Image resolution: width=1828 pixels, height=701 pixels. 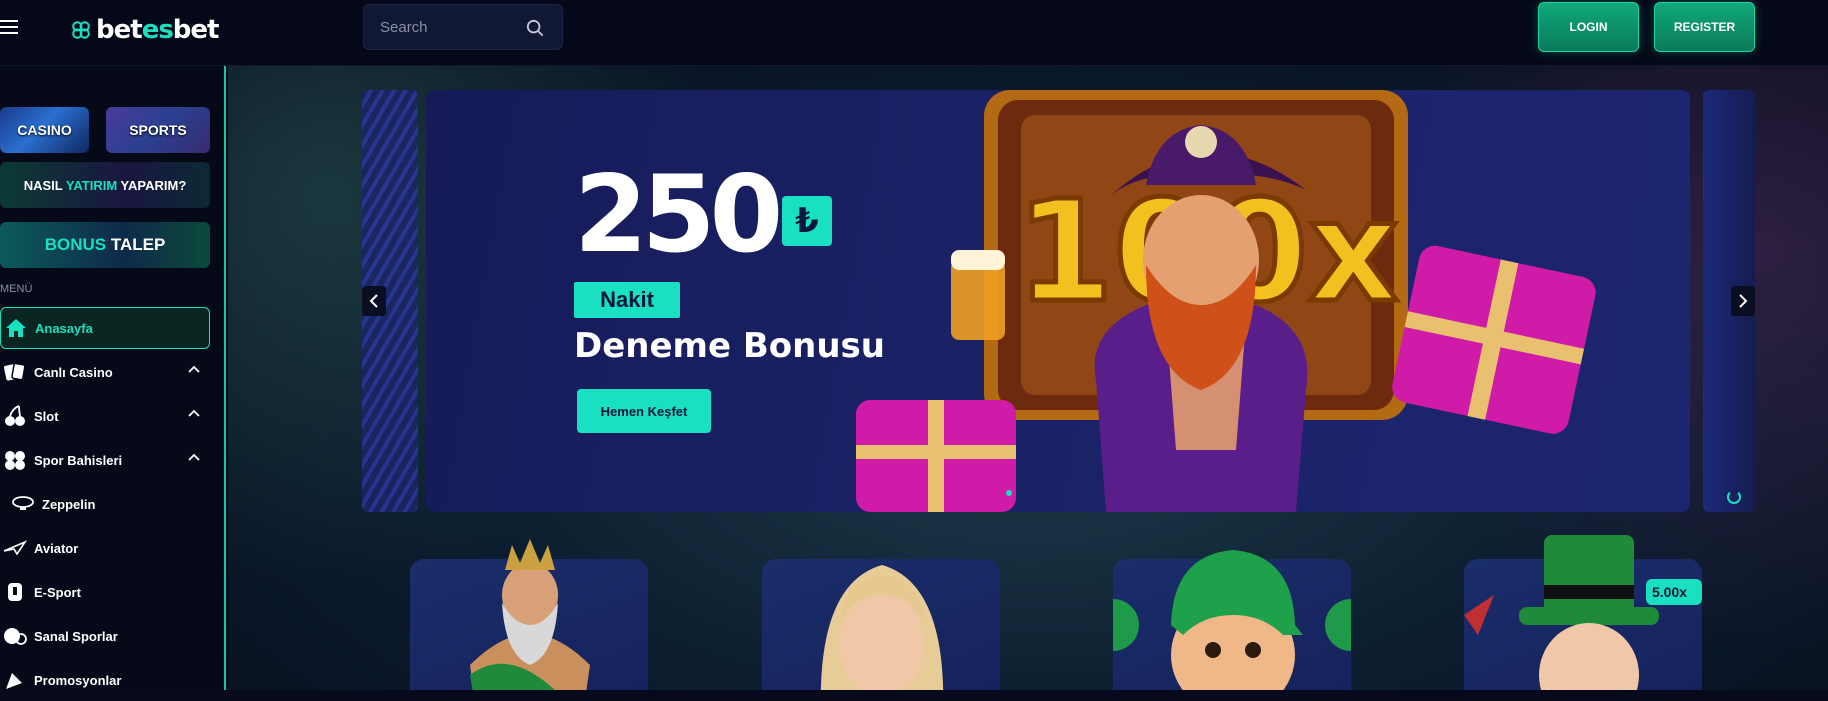 I want to click on register-button: REGISTER, so click(x=1704, y=27).